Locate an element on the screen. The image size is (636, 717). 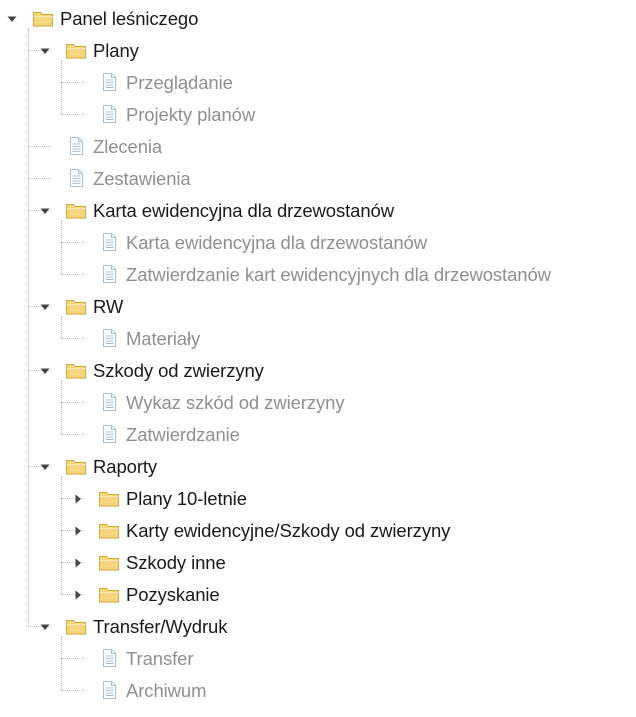
tree-folder-plany-10-letnie: Plany 10-letnie is located at coordinates (318, 498).